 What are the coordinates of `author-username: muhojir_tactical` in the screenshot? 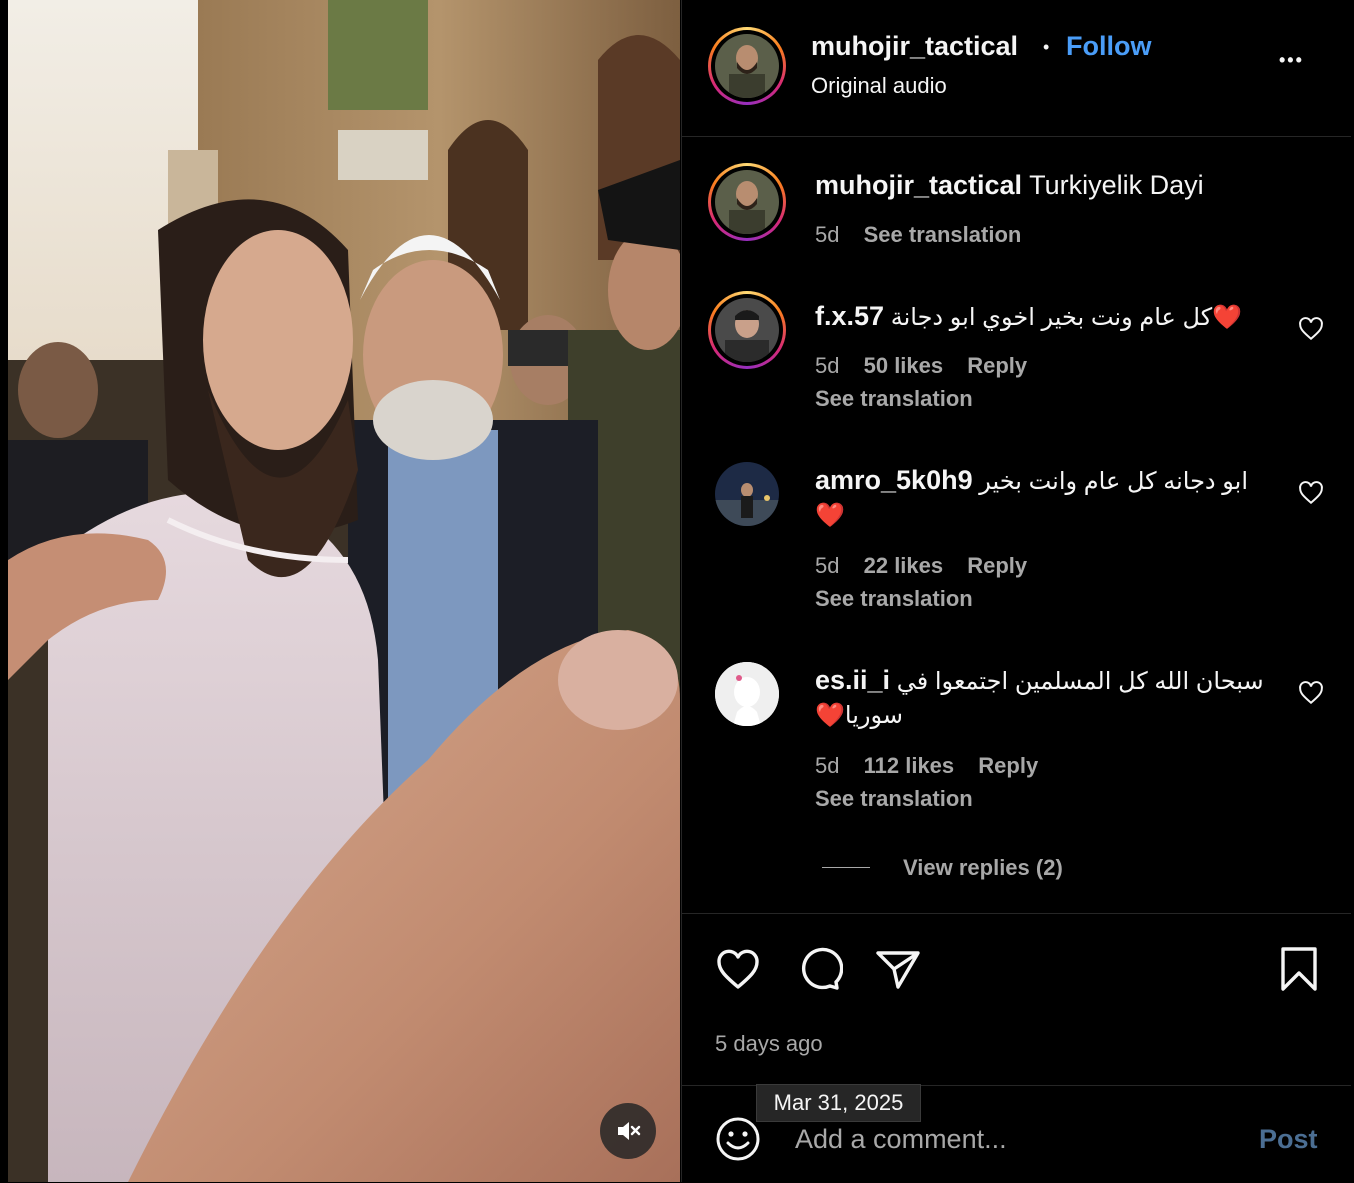 It's located at (914, 46).